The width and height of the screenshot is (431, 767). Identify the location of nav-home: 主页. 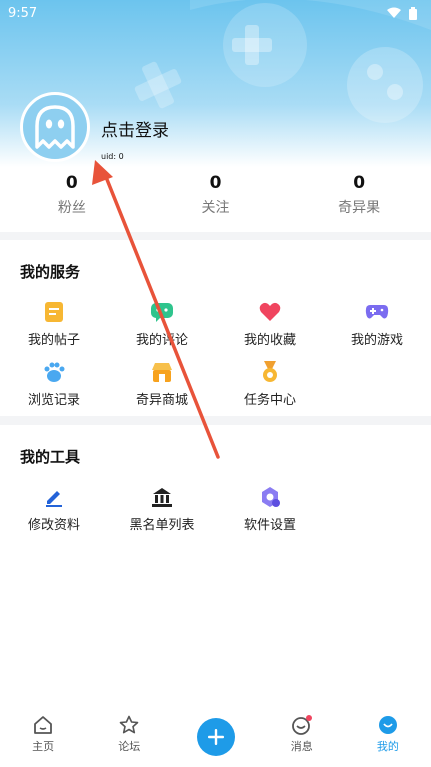
(43, 737).